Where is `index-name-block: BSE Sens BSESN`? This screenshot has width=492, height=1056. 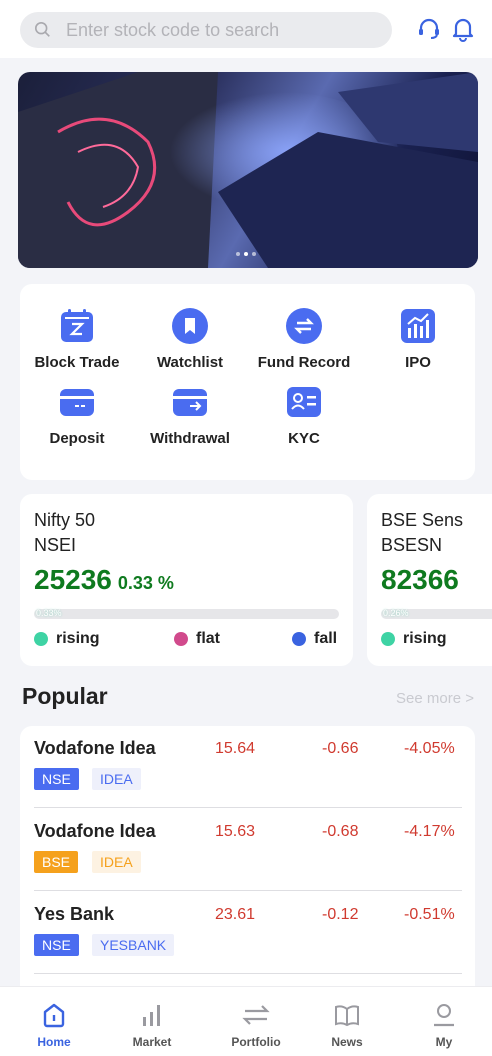 index-name-block: BSE Sens BSESN is located at coordinates (422, 533).